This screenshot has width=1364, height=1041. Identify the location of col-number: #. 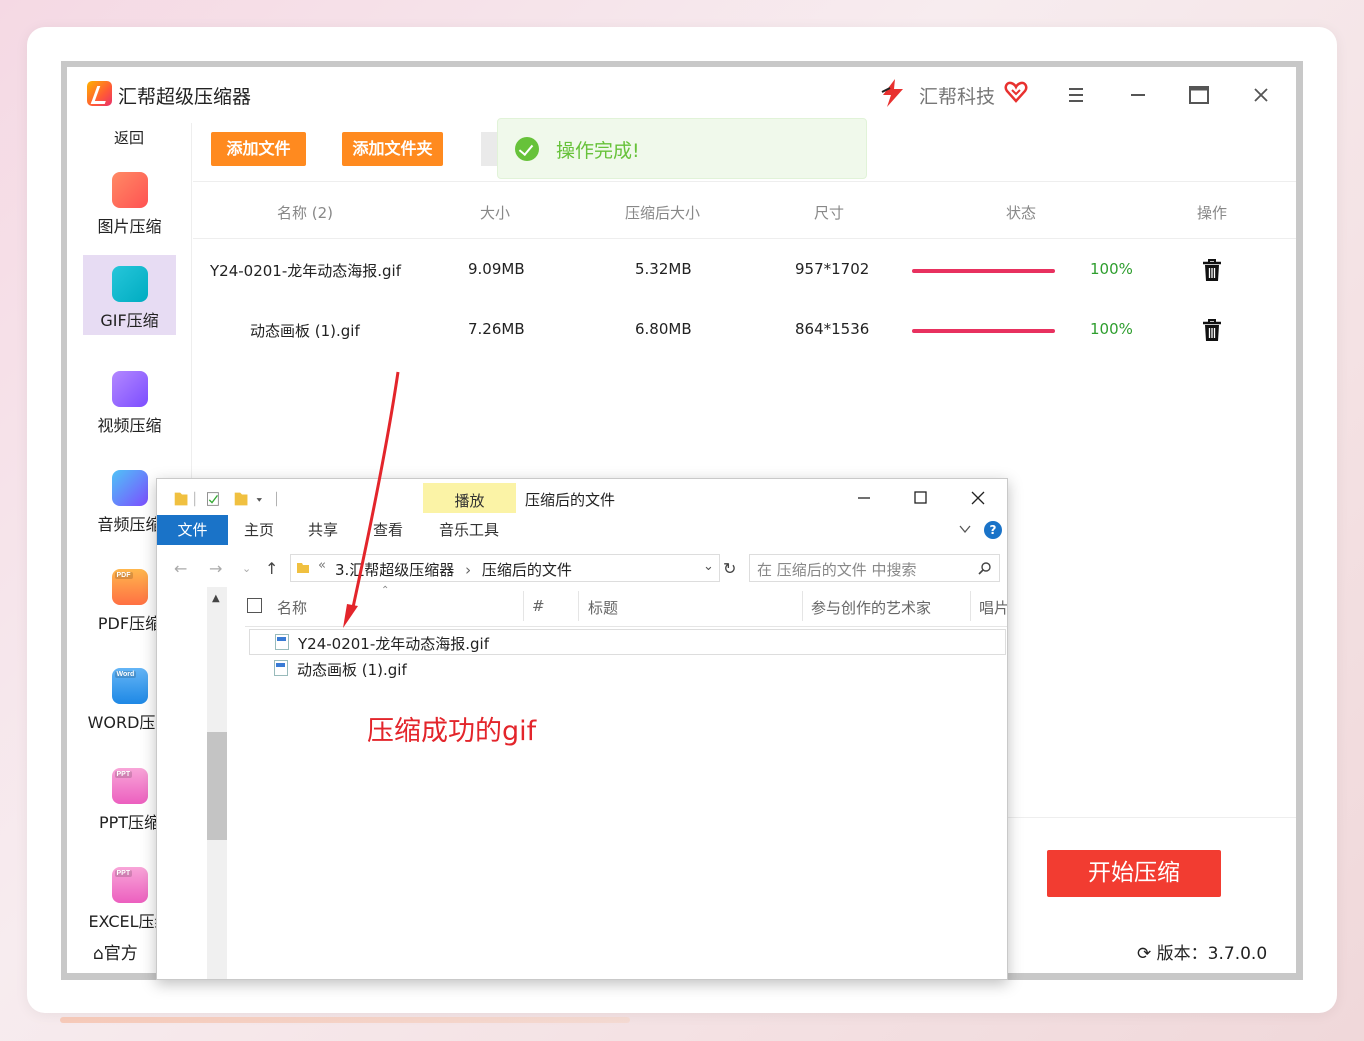
(538, 606).